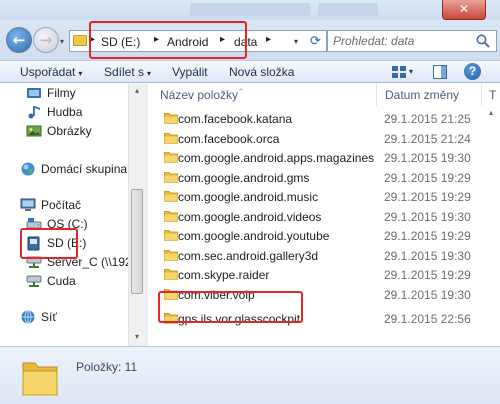  Describe the element at coordinates (34, 262) in the screenshot. I see `network-drive-icon` at that location.